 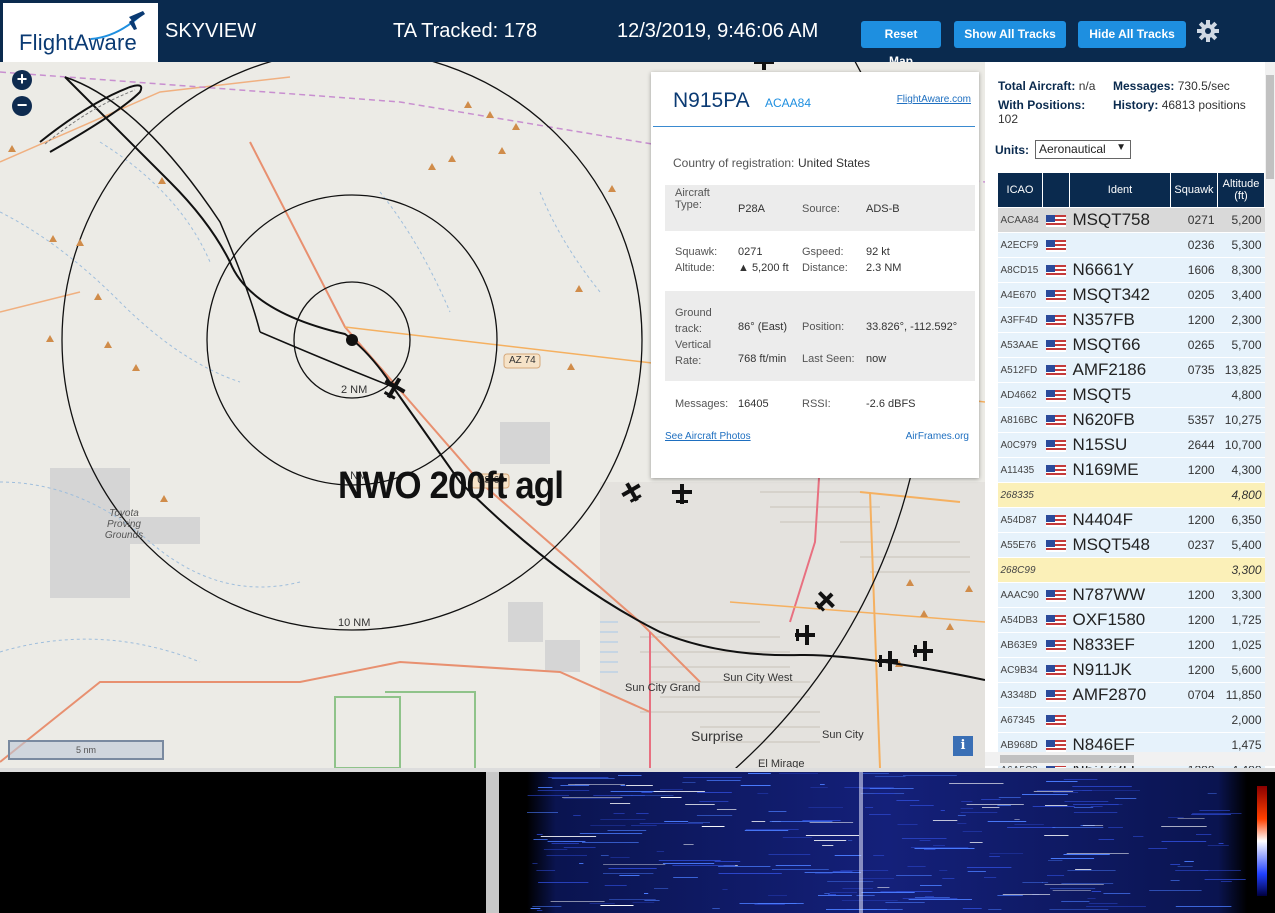 What do you see at coordinates (1050, 112) in the screenshot?
I see `with-positions: With Positions: 102` at bounding box center [1050, 112].